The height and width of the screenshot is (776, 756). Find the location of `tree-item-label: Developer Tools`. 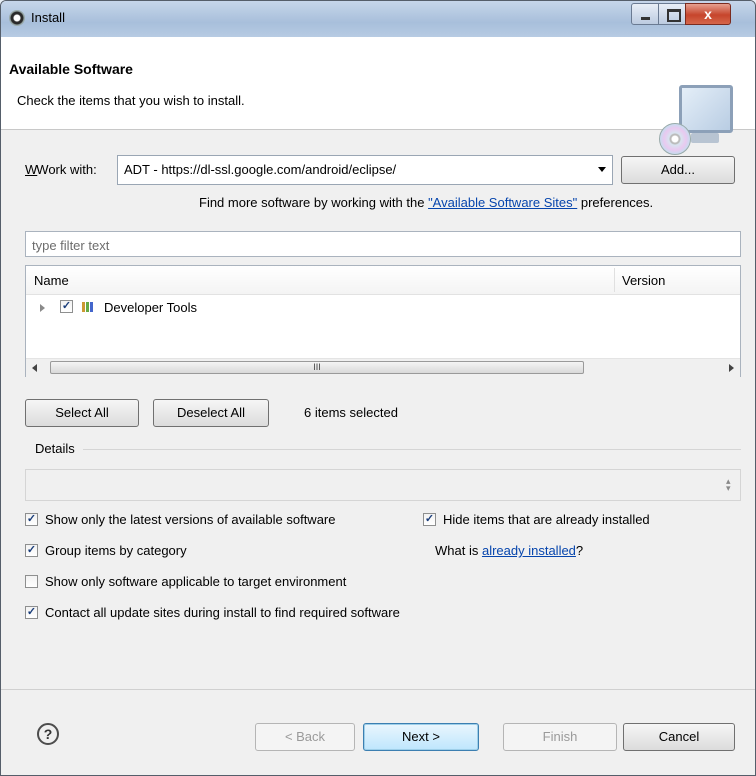

tree-item-label: Developer Tools is located at coordinates (150, 307).